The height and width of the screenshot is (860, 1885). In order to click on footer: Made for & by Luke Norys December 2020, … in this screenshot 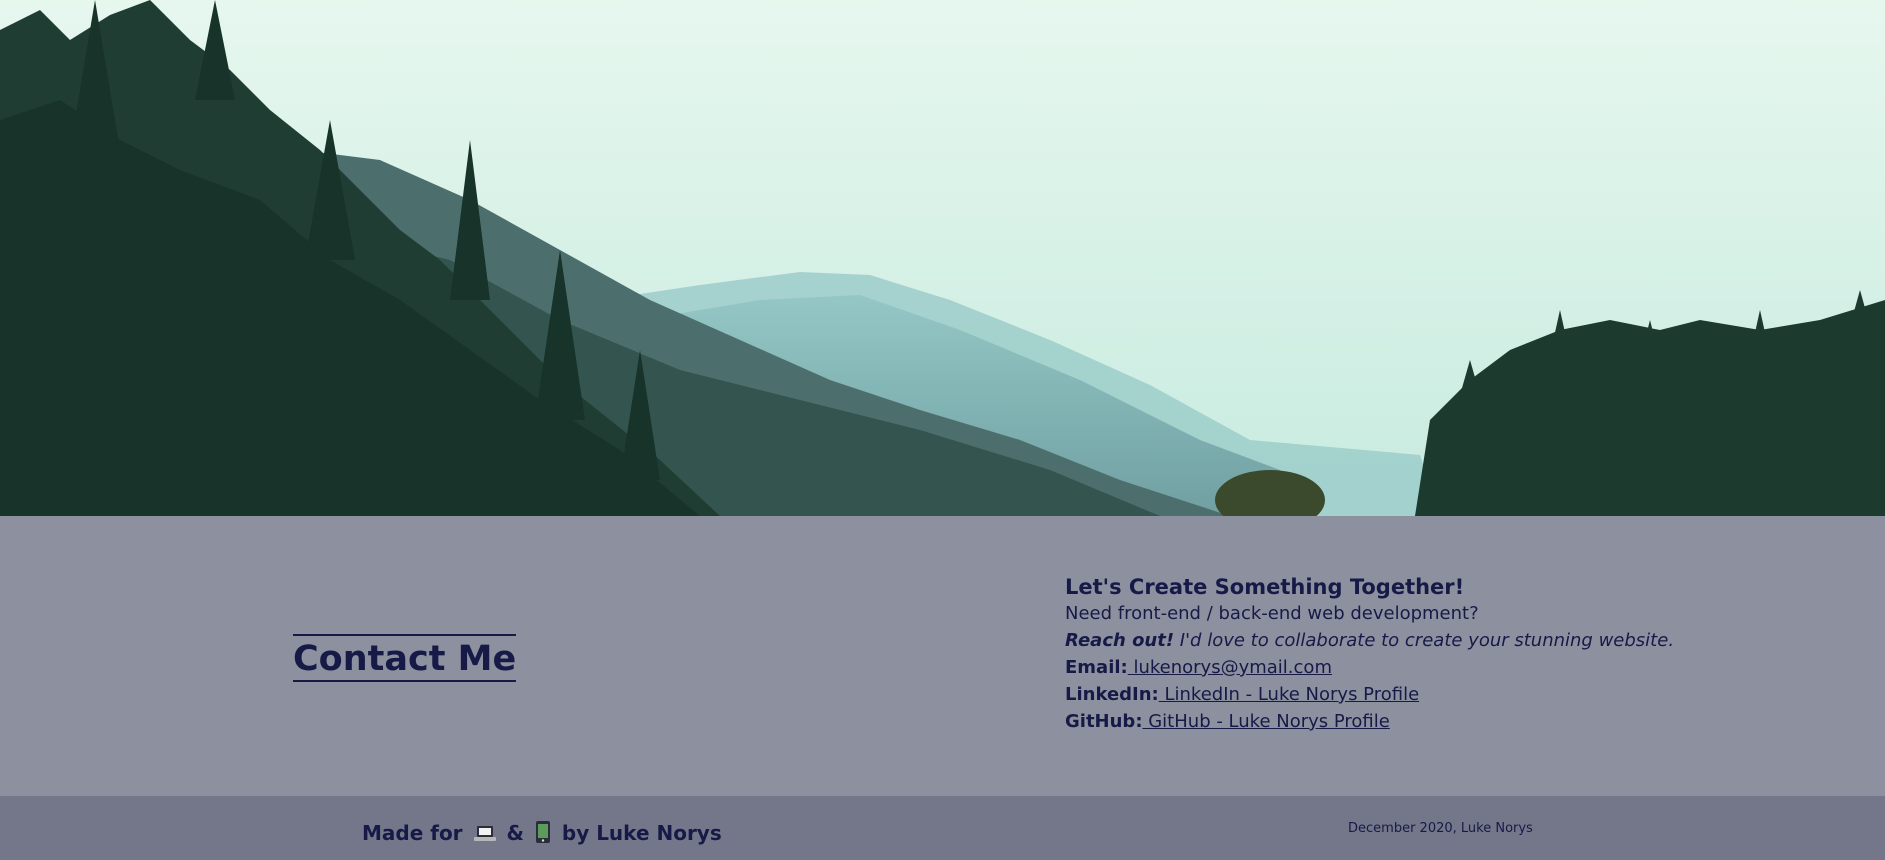, I will do `click(942, 828)`.